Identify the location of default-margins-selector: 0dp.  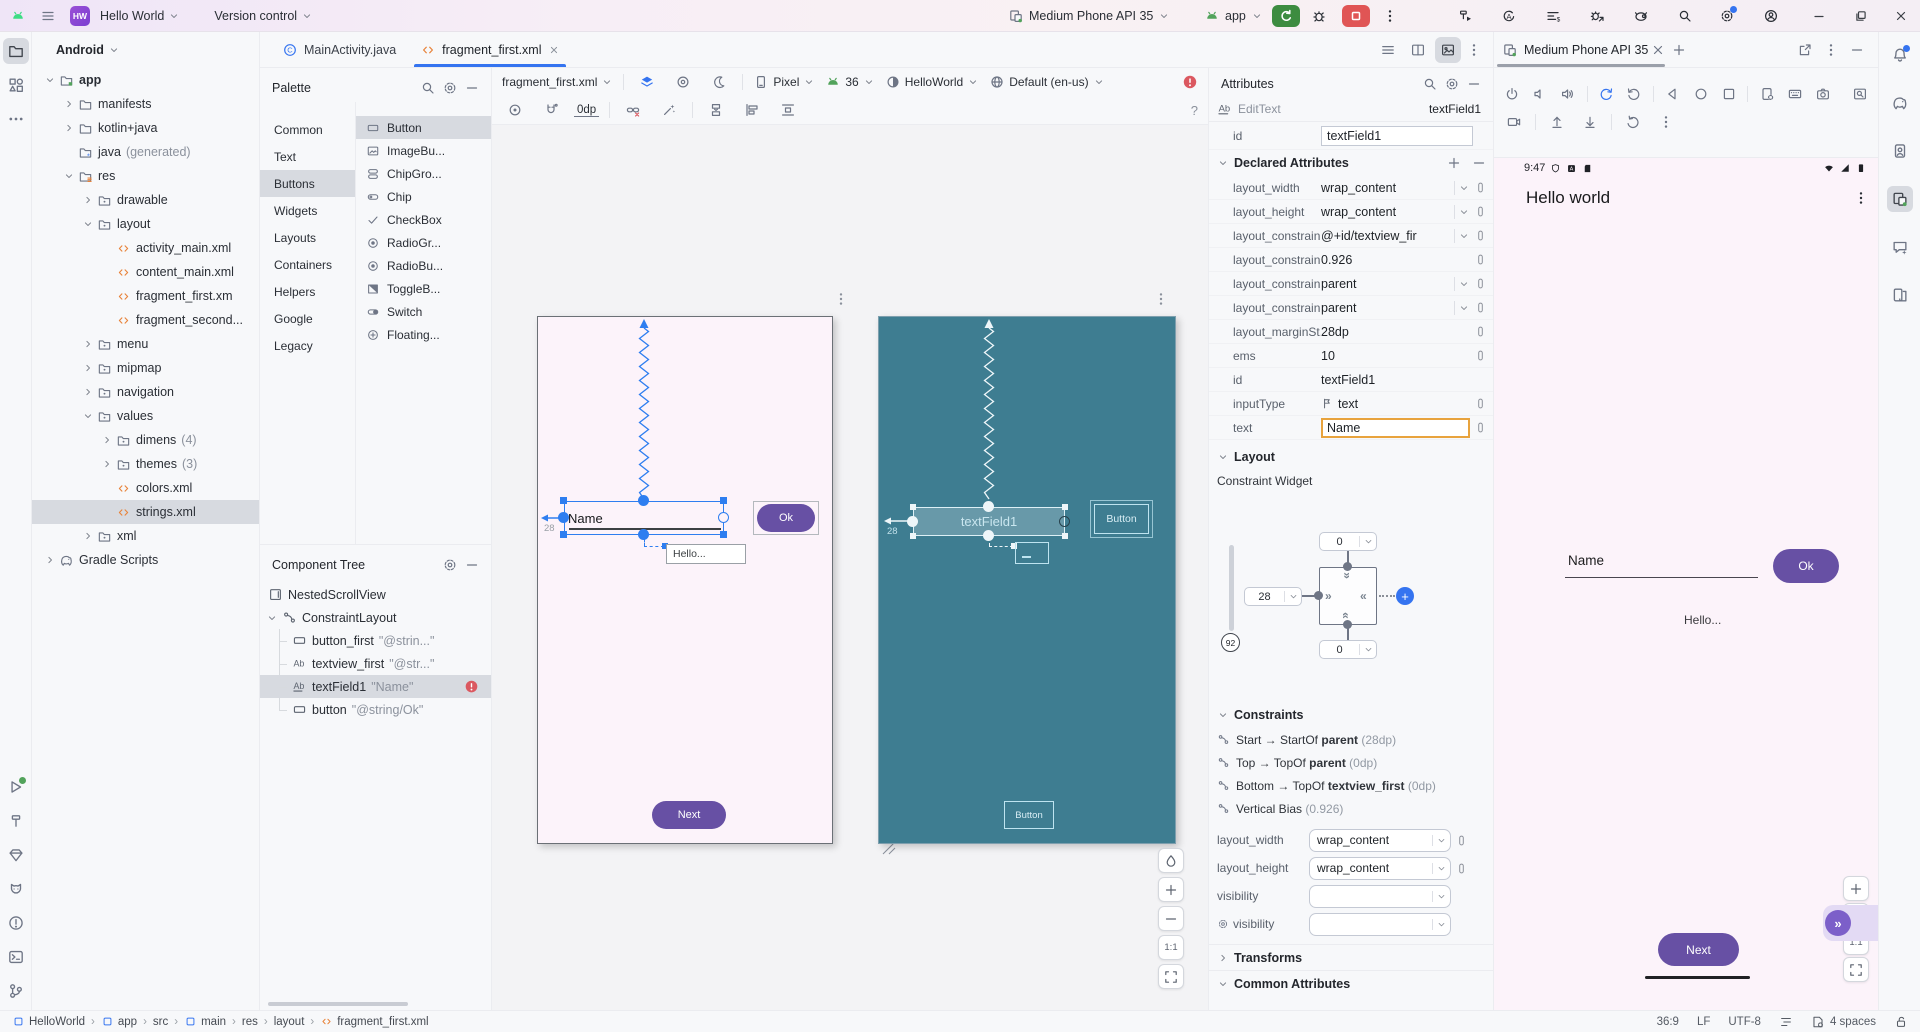
(587, 110).